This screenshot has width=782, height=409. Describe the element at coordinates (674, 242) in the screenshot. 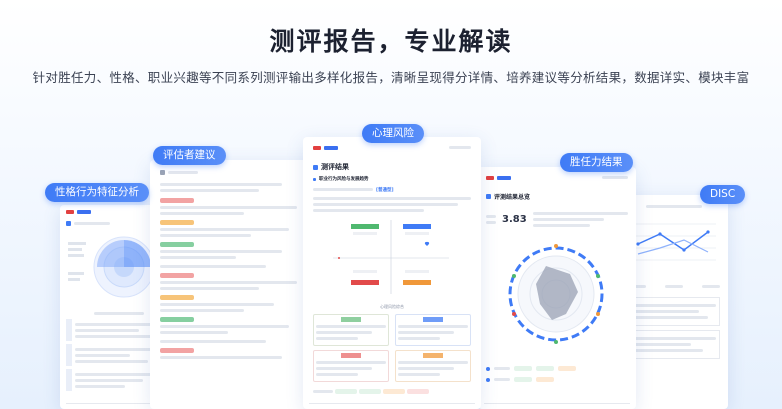

I see `disc-line-chart` at that location.